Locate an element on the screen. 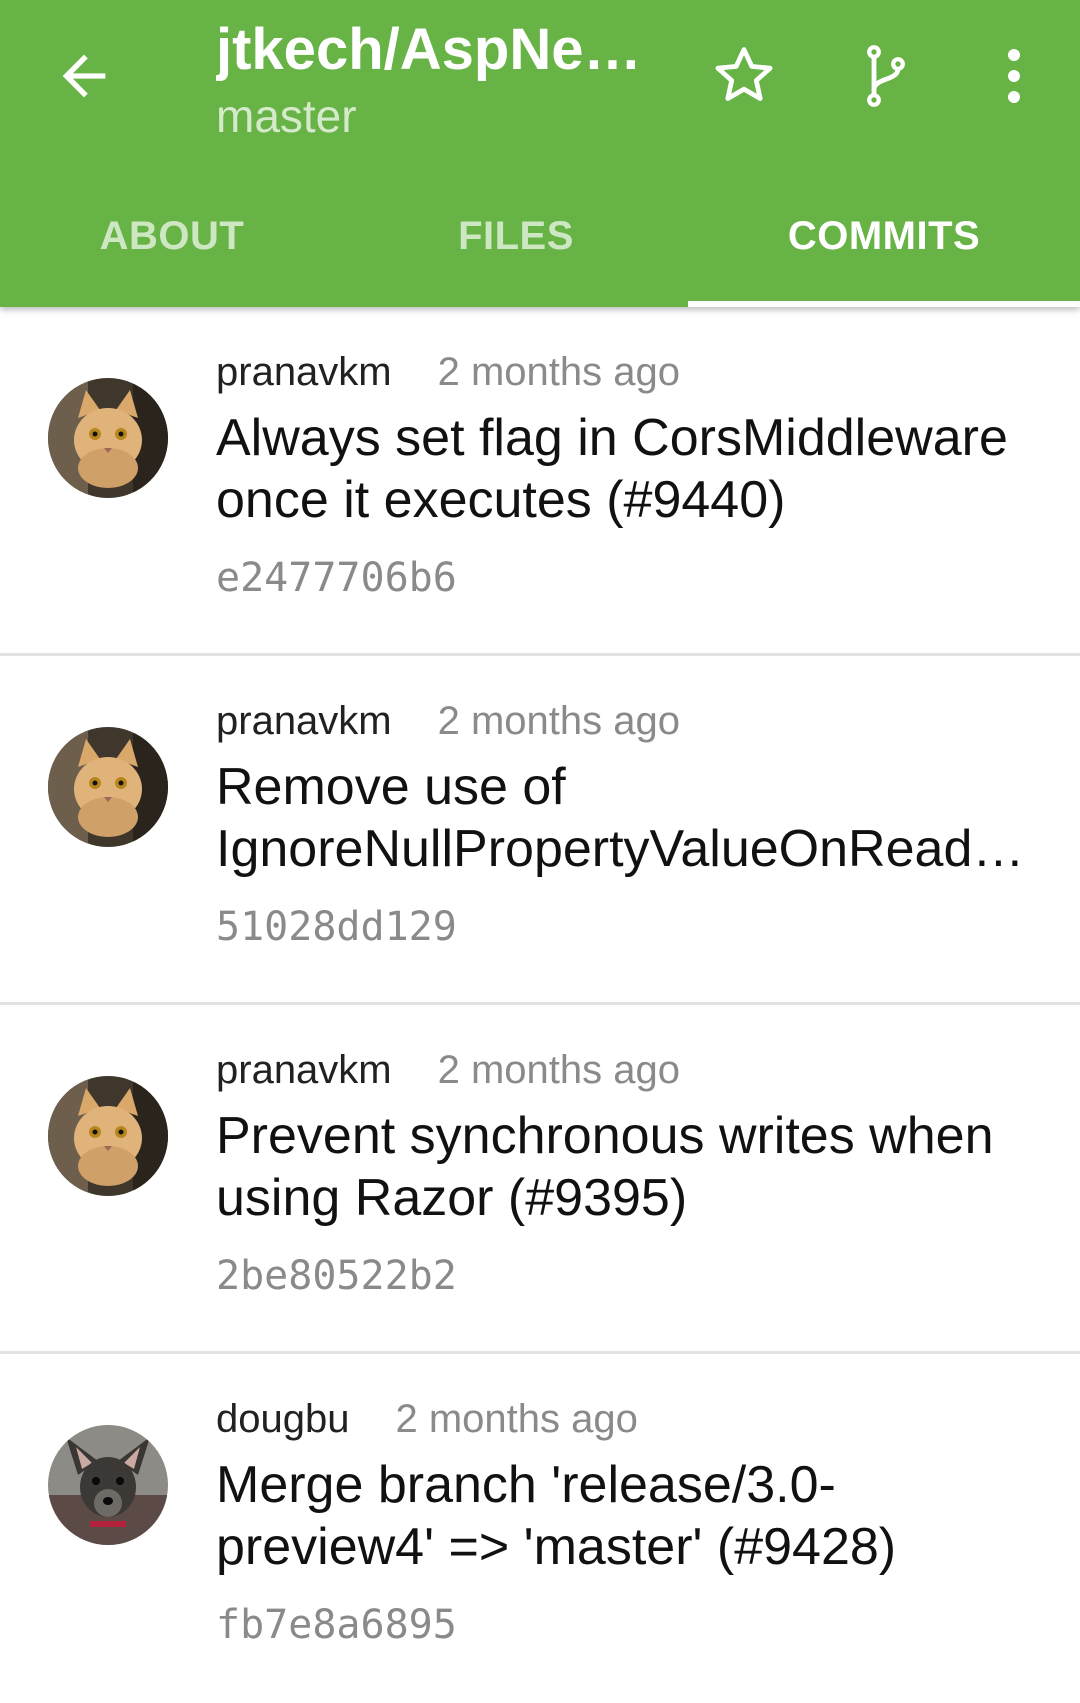 This screenshot has width=1080, height=1703. commit-meta: dougbu 2 months ago is located at coordinates (427, 1419).